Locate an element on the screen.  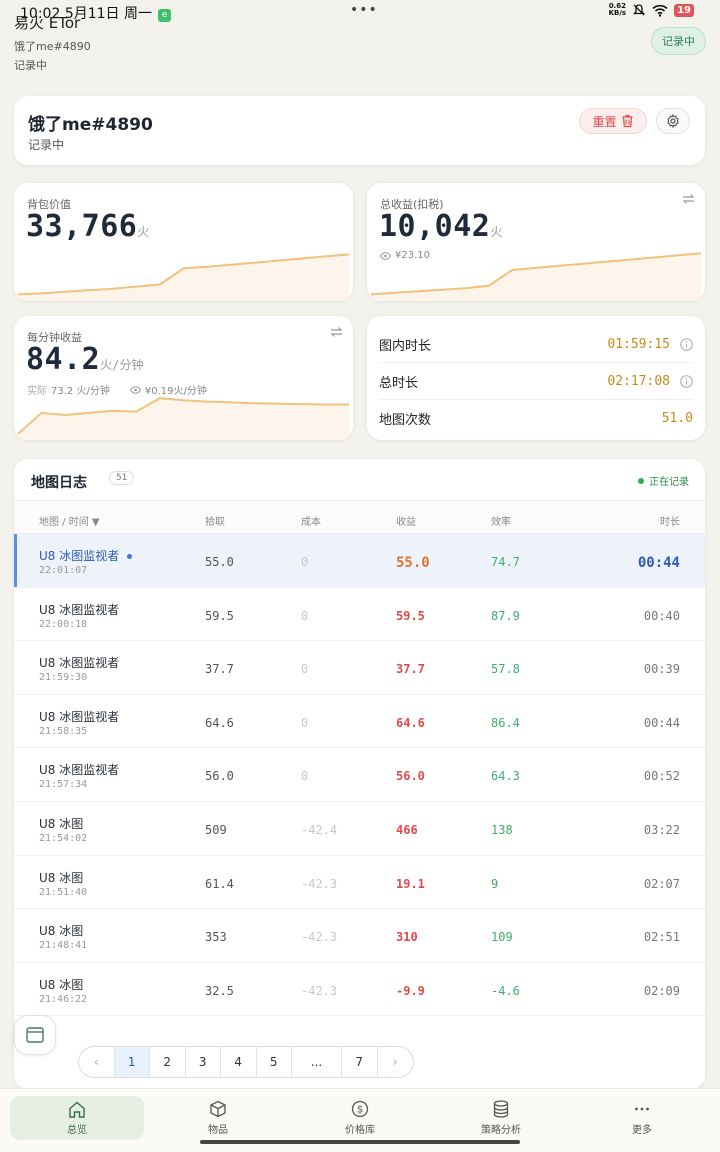
revenue-value: 55.0 is located at coordinates (413, 563).